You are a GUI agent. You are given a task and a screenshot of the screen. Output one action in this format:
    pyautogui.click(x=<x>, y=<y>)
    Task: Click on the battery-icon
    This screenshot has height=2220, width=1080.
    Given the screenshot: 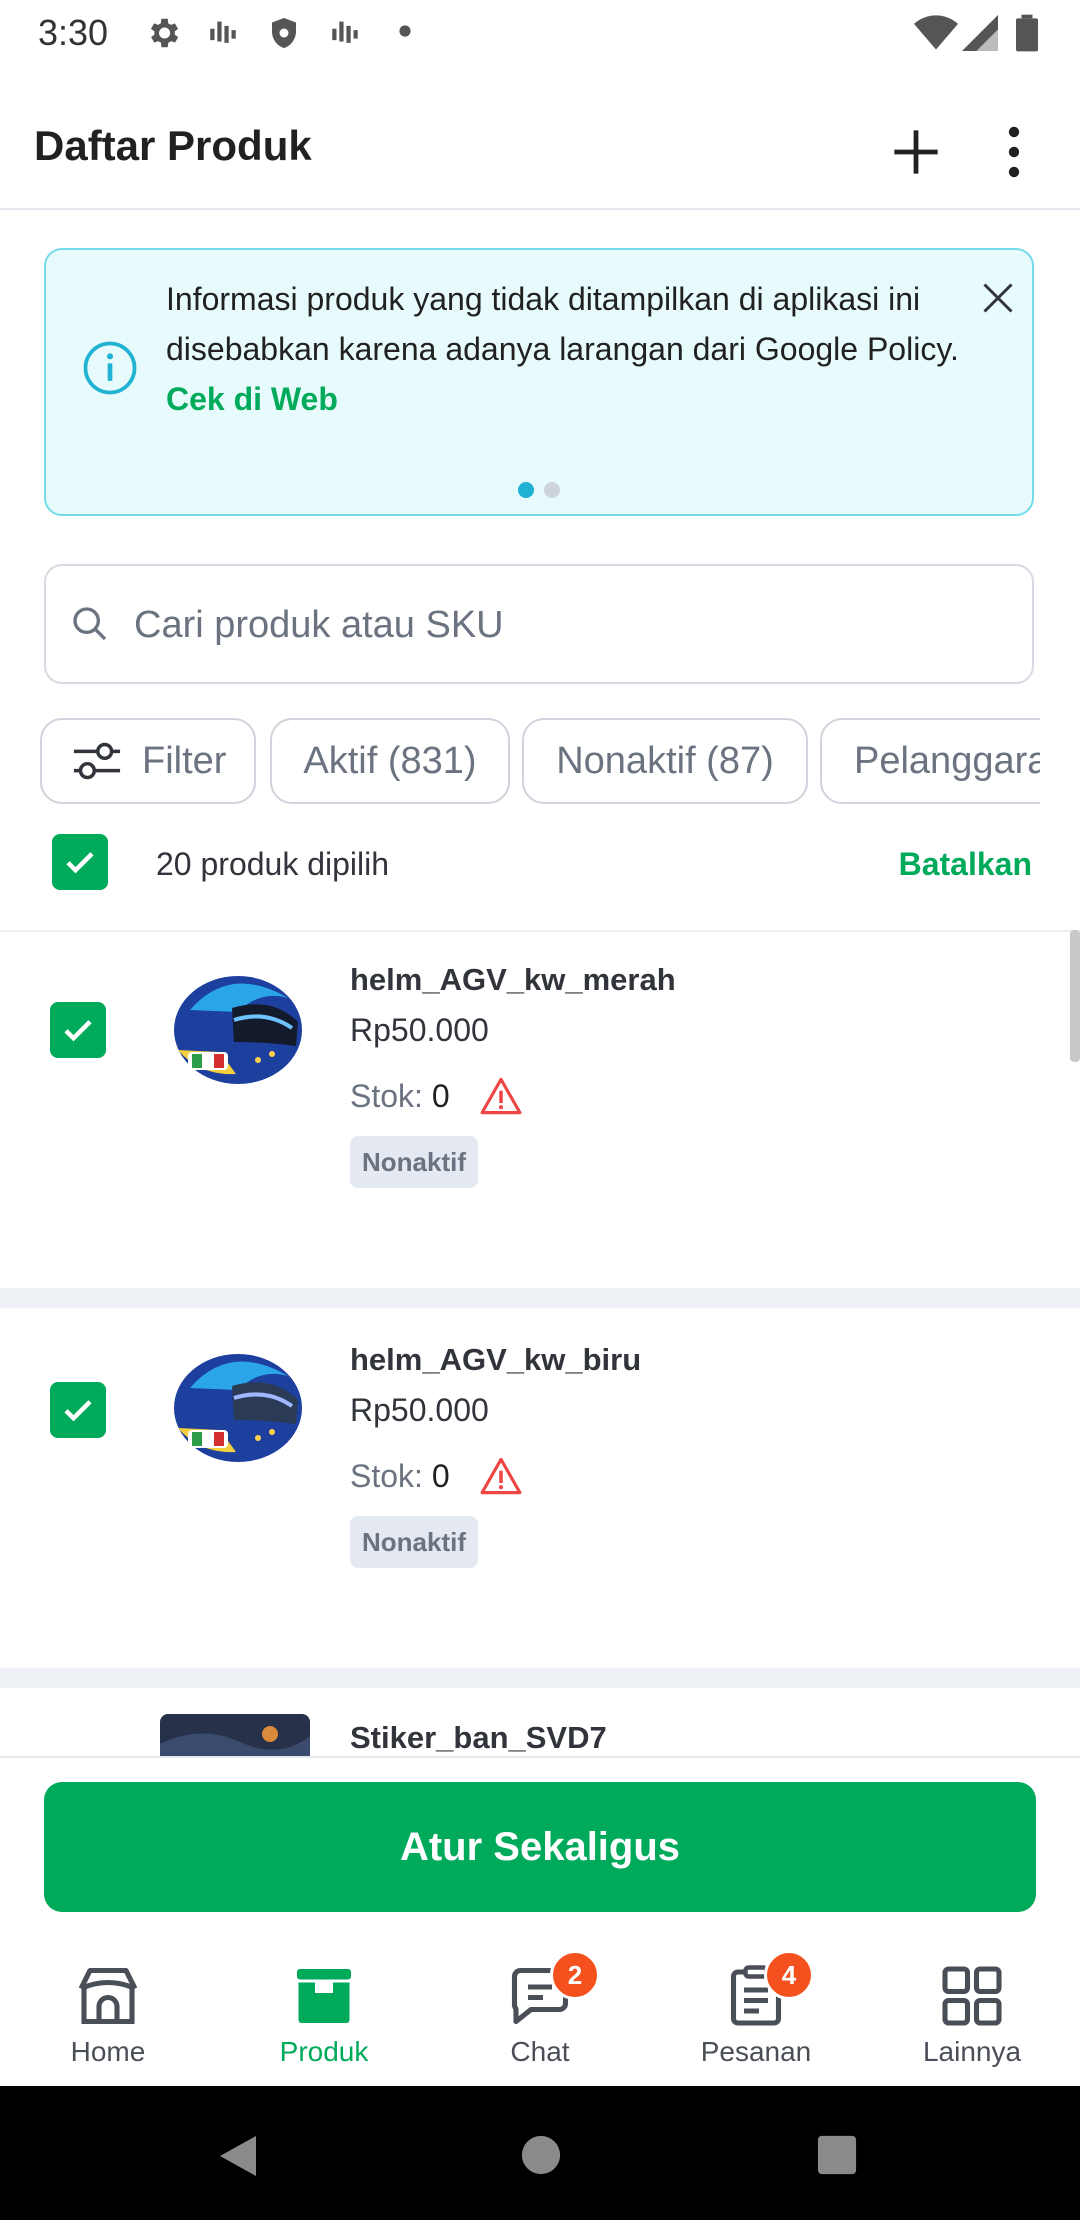 What is the action you would take?
    pyautogui.click(x=1027, y=33)
    